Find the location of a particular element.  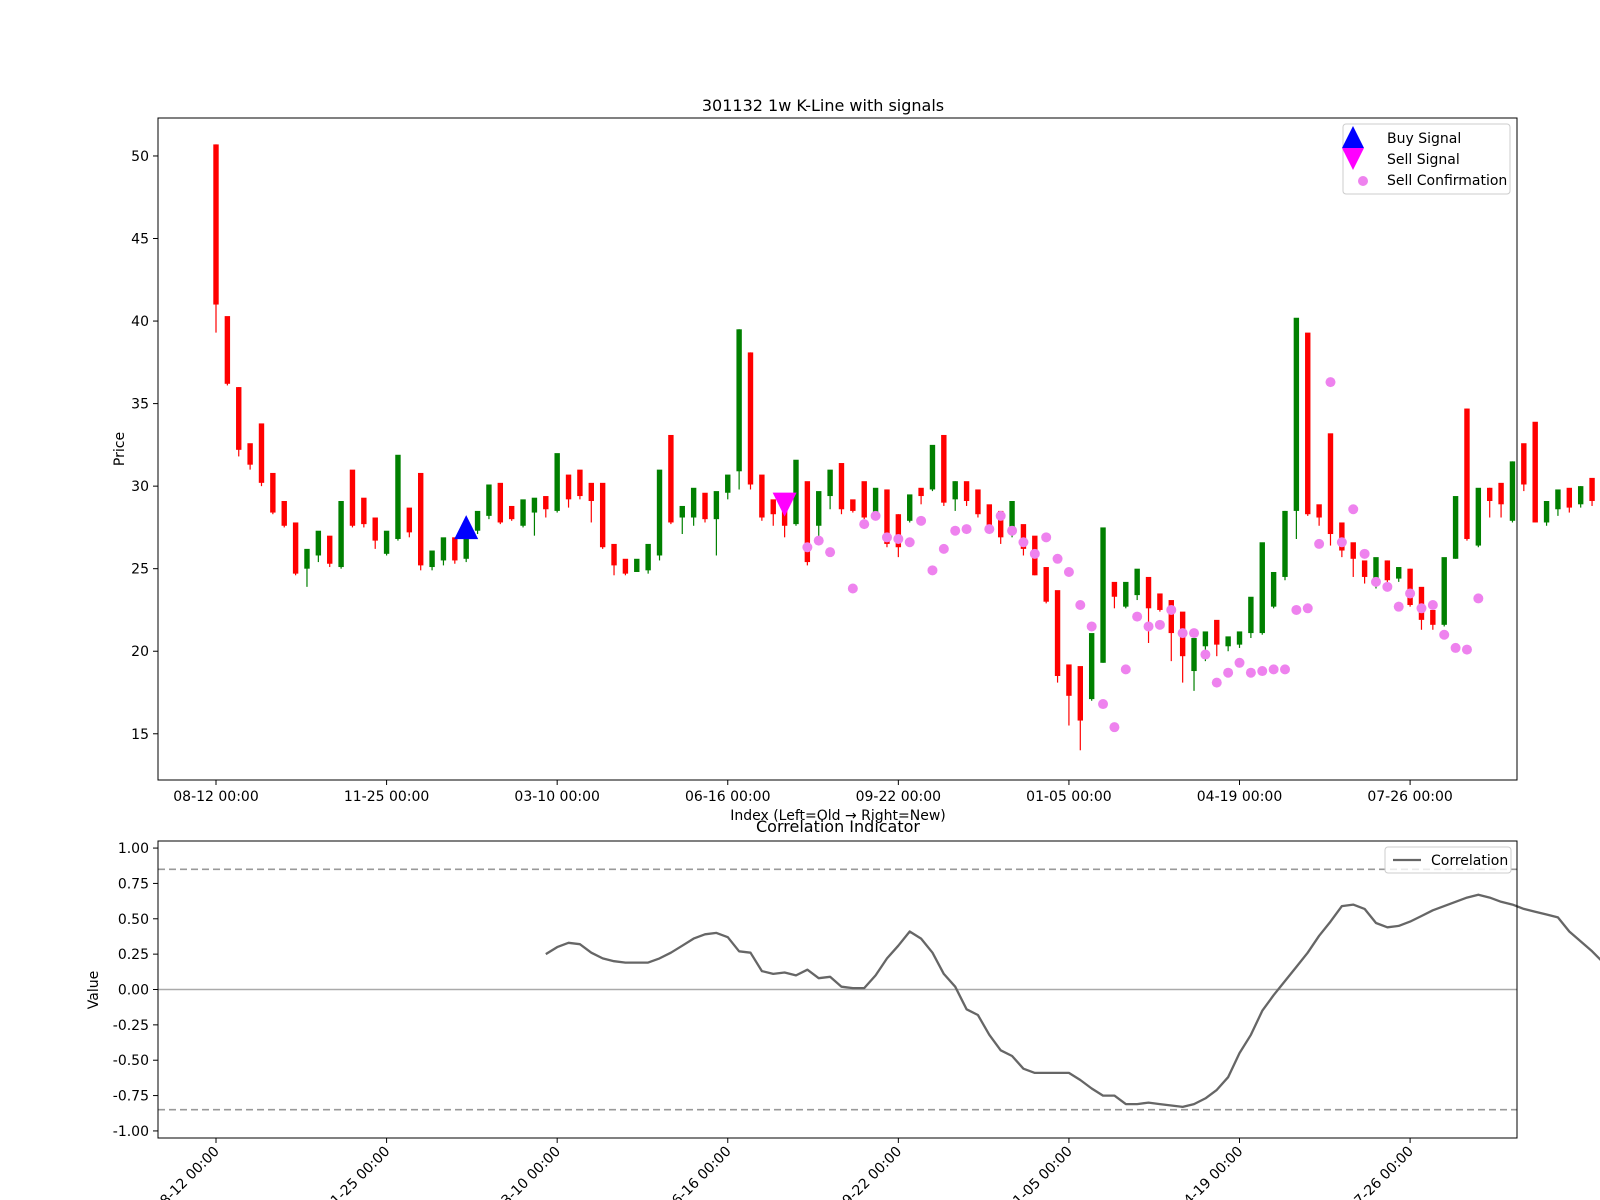

x-tick-label: 07-26 00:00 is located at coordinates (1409, 797).